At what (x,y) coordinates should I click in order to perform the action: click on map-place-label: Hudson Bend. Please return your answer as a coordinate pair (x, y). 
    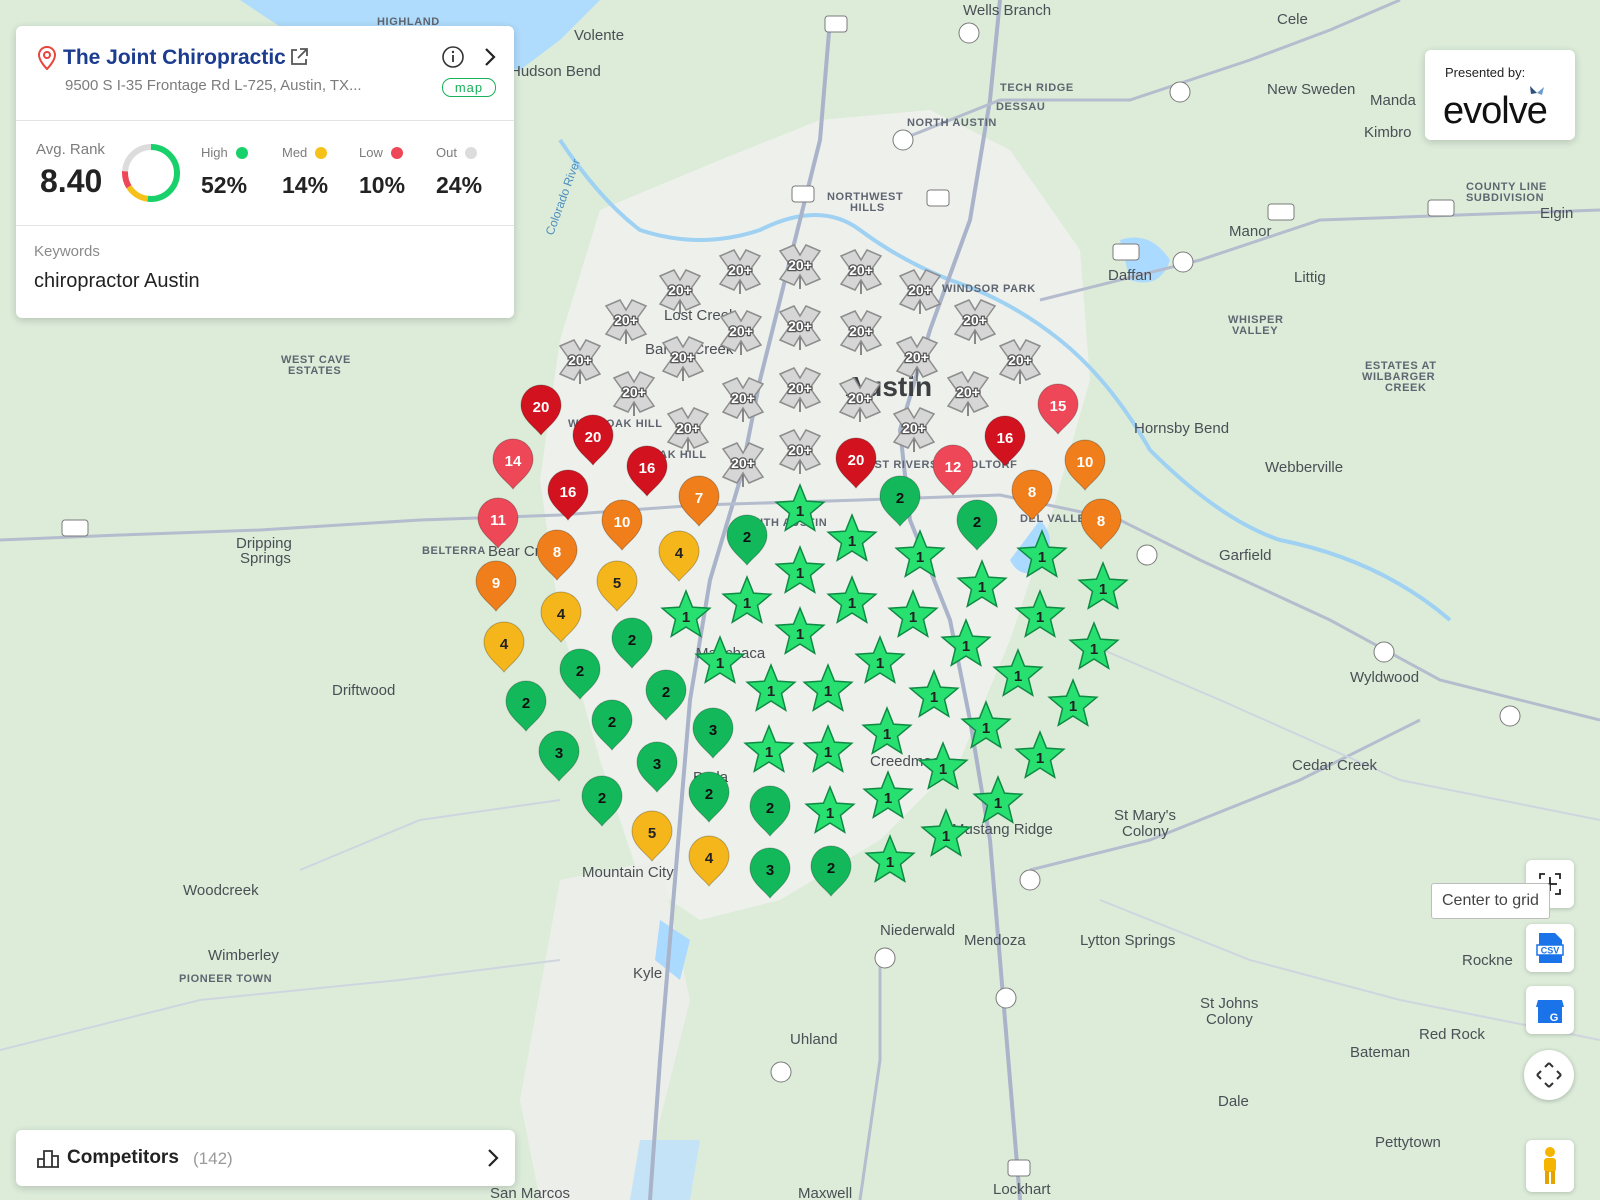
    Looking at the image, I should click on (555, 71).